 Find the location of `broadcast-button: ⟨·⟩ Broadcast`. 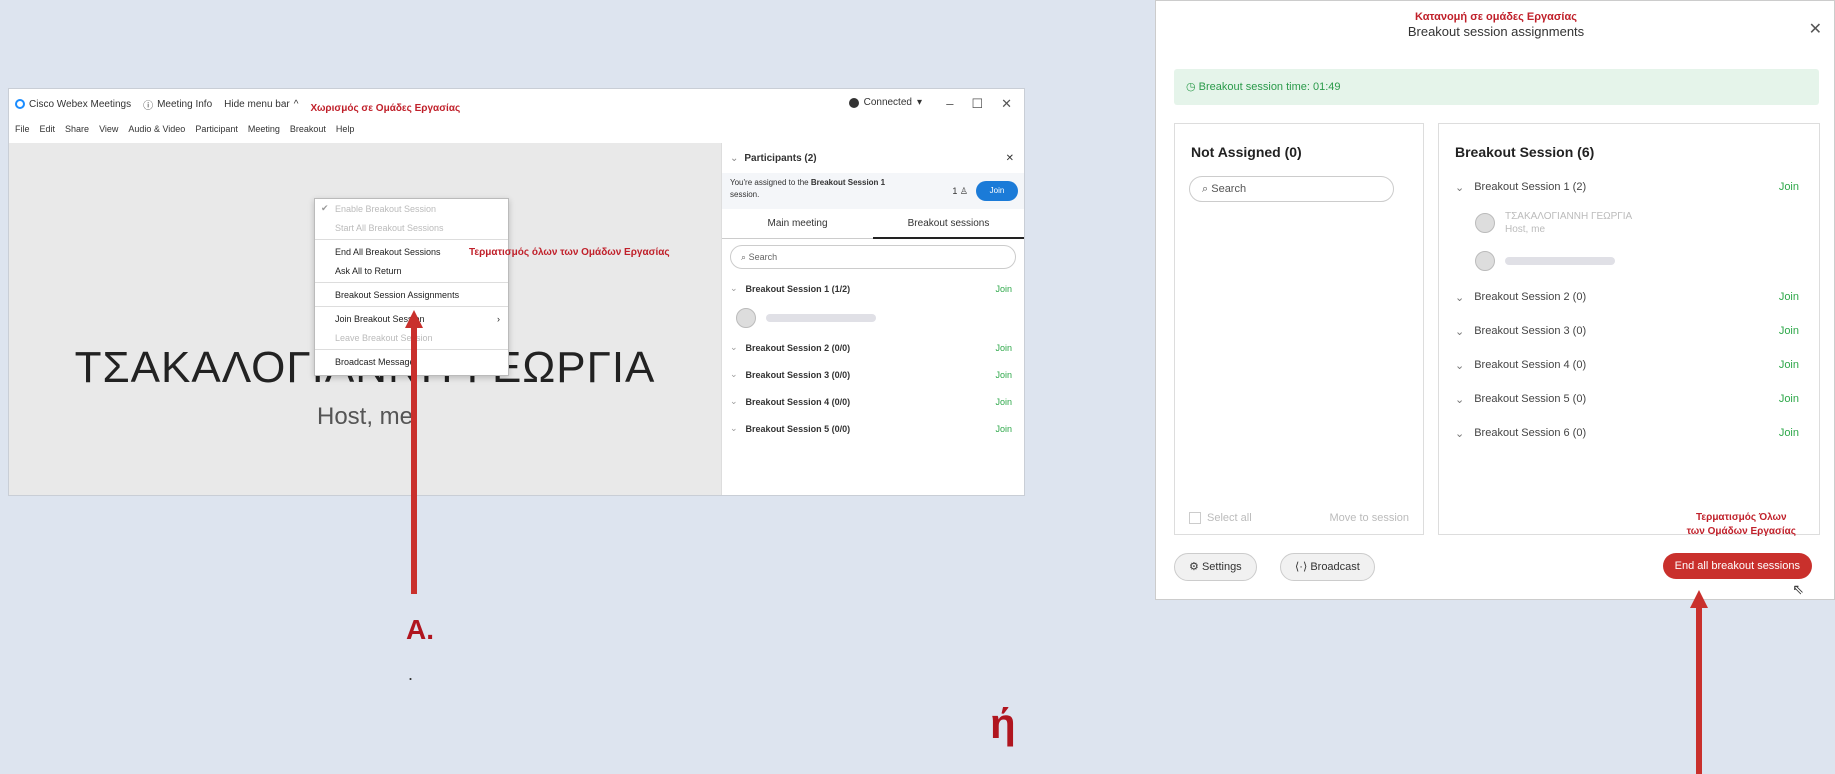

broadcast-button: ⟨·⟩ Broadcast is located at coordinates (1327, 567).